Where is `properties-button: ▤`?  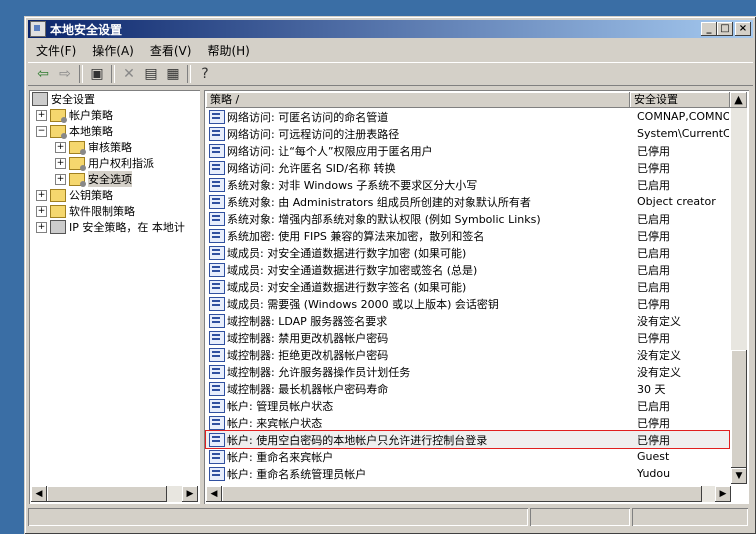 properties-button: ▤ is located at coordinates (151, 74).